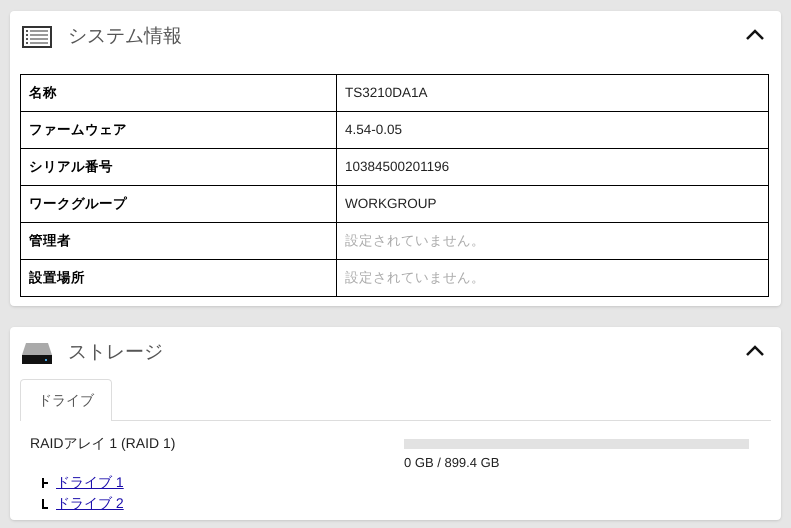 The height and width of the screenshot is (528, 791). Describe the element at coordinates (552, 167) in the screenshot. I see `table-cell: 10384500201196` at that location.